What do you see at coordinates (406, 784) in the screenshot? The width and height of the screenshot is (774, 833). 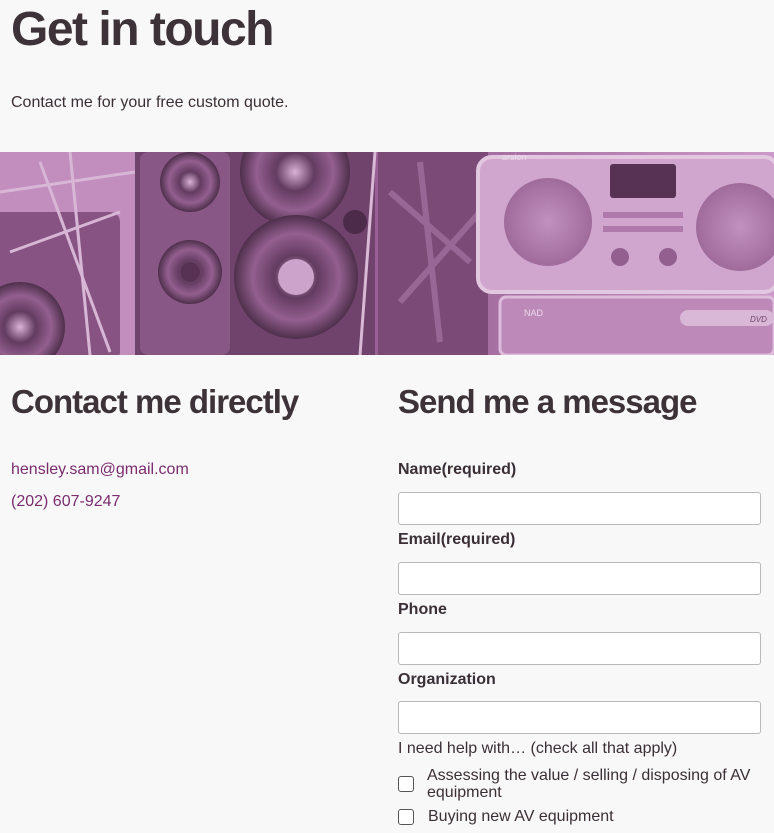 I see `assessing-checkbox` at bounding box center [406, 784].